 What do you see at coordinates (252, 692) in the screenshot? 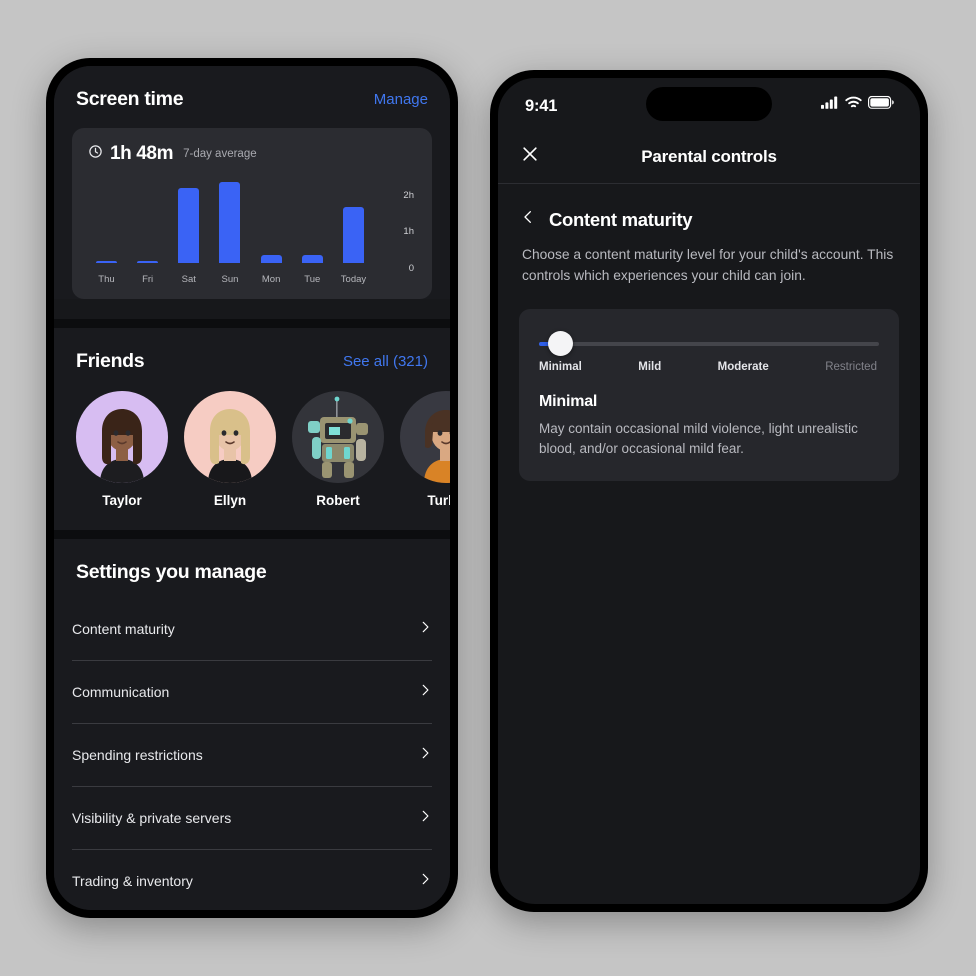
I see `settings-row: Communication` at bounding box center [252, 692].